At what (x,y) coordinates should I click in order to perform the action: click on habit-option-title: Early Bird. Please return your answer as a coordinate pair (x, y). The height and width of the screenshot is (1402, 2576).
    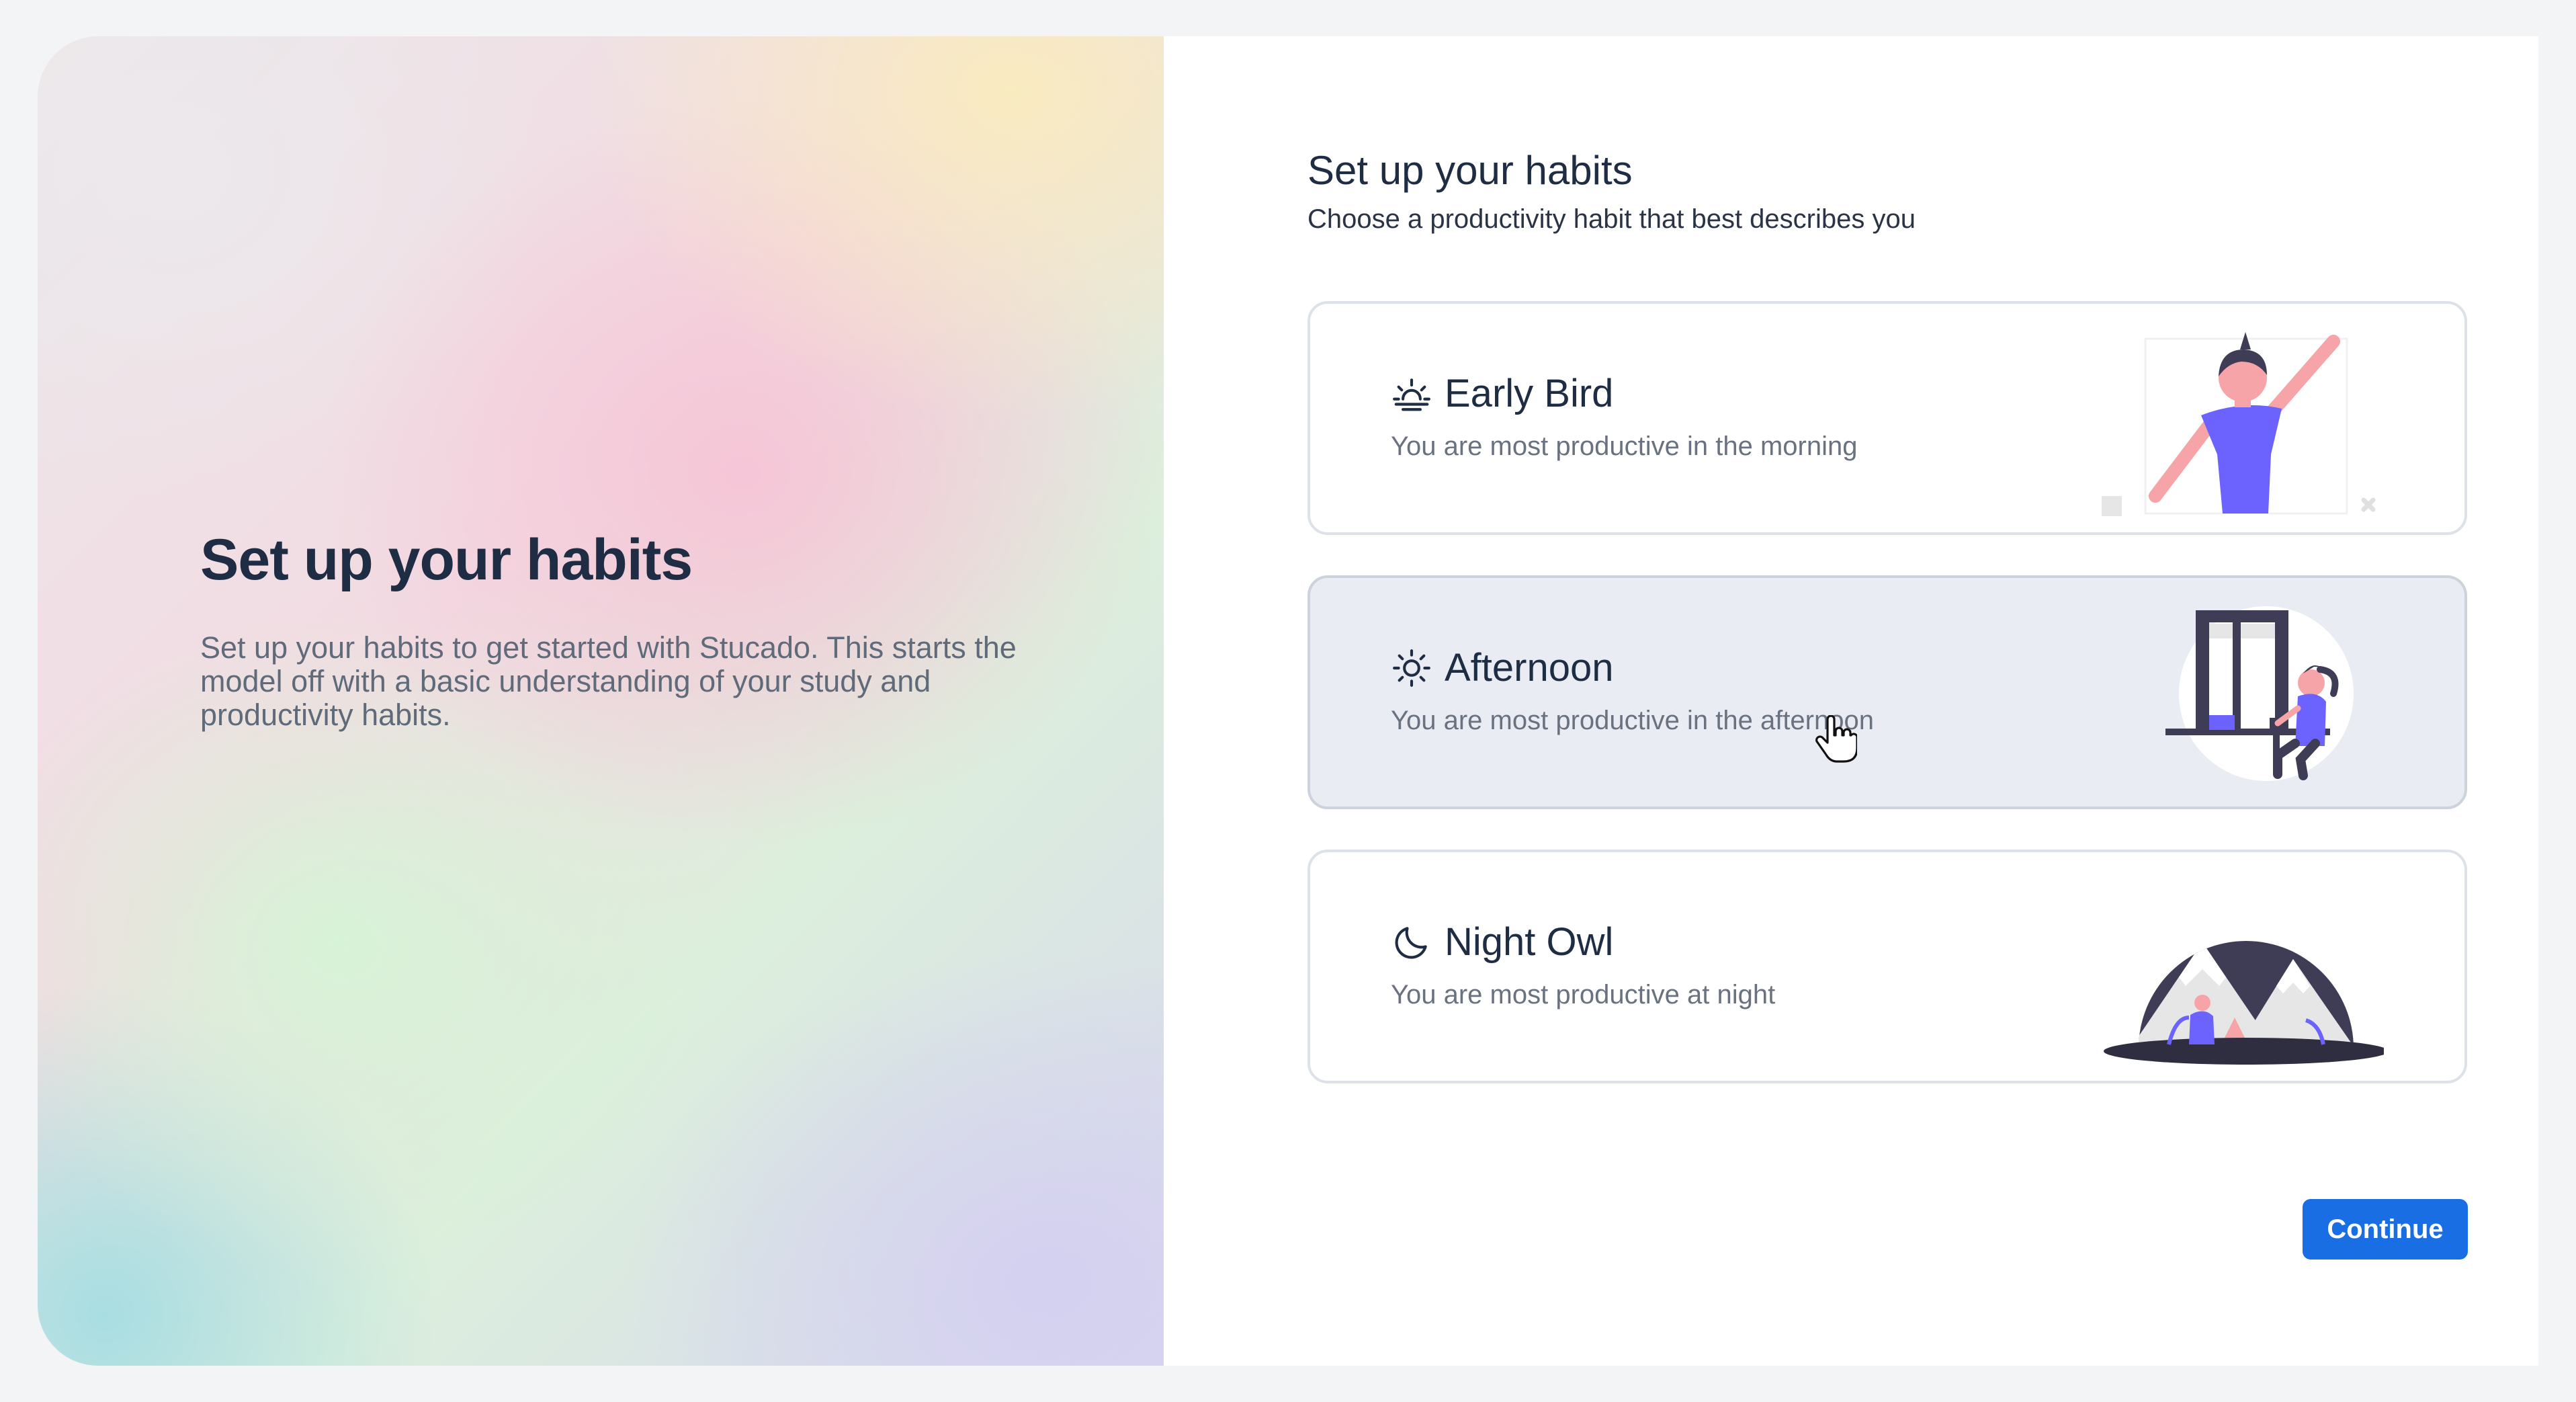
    Looking at the image, I should click on (1529, 394).